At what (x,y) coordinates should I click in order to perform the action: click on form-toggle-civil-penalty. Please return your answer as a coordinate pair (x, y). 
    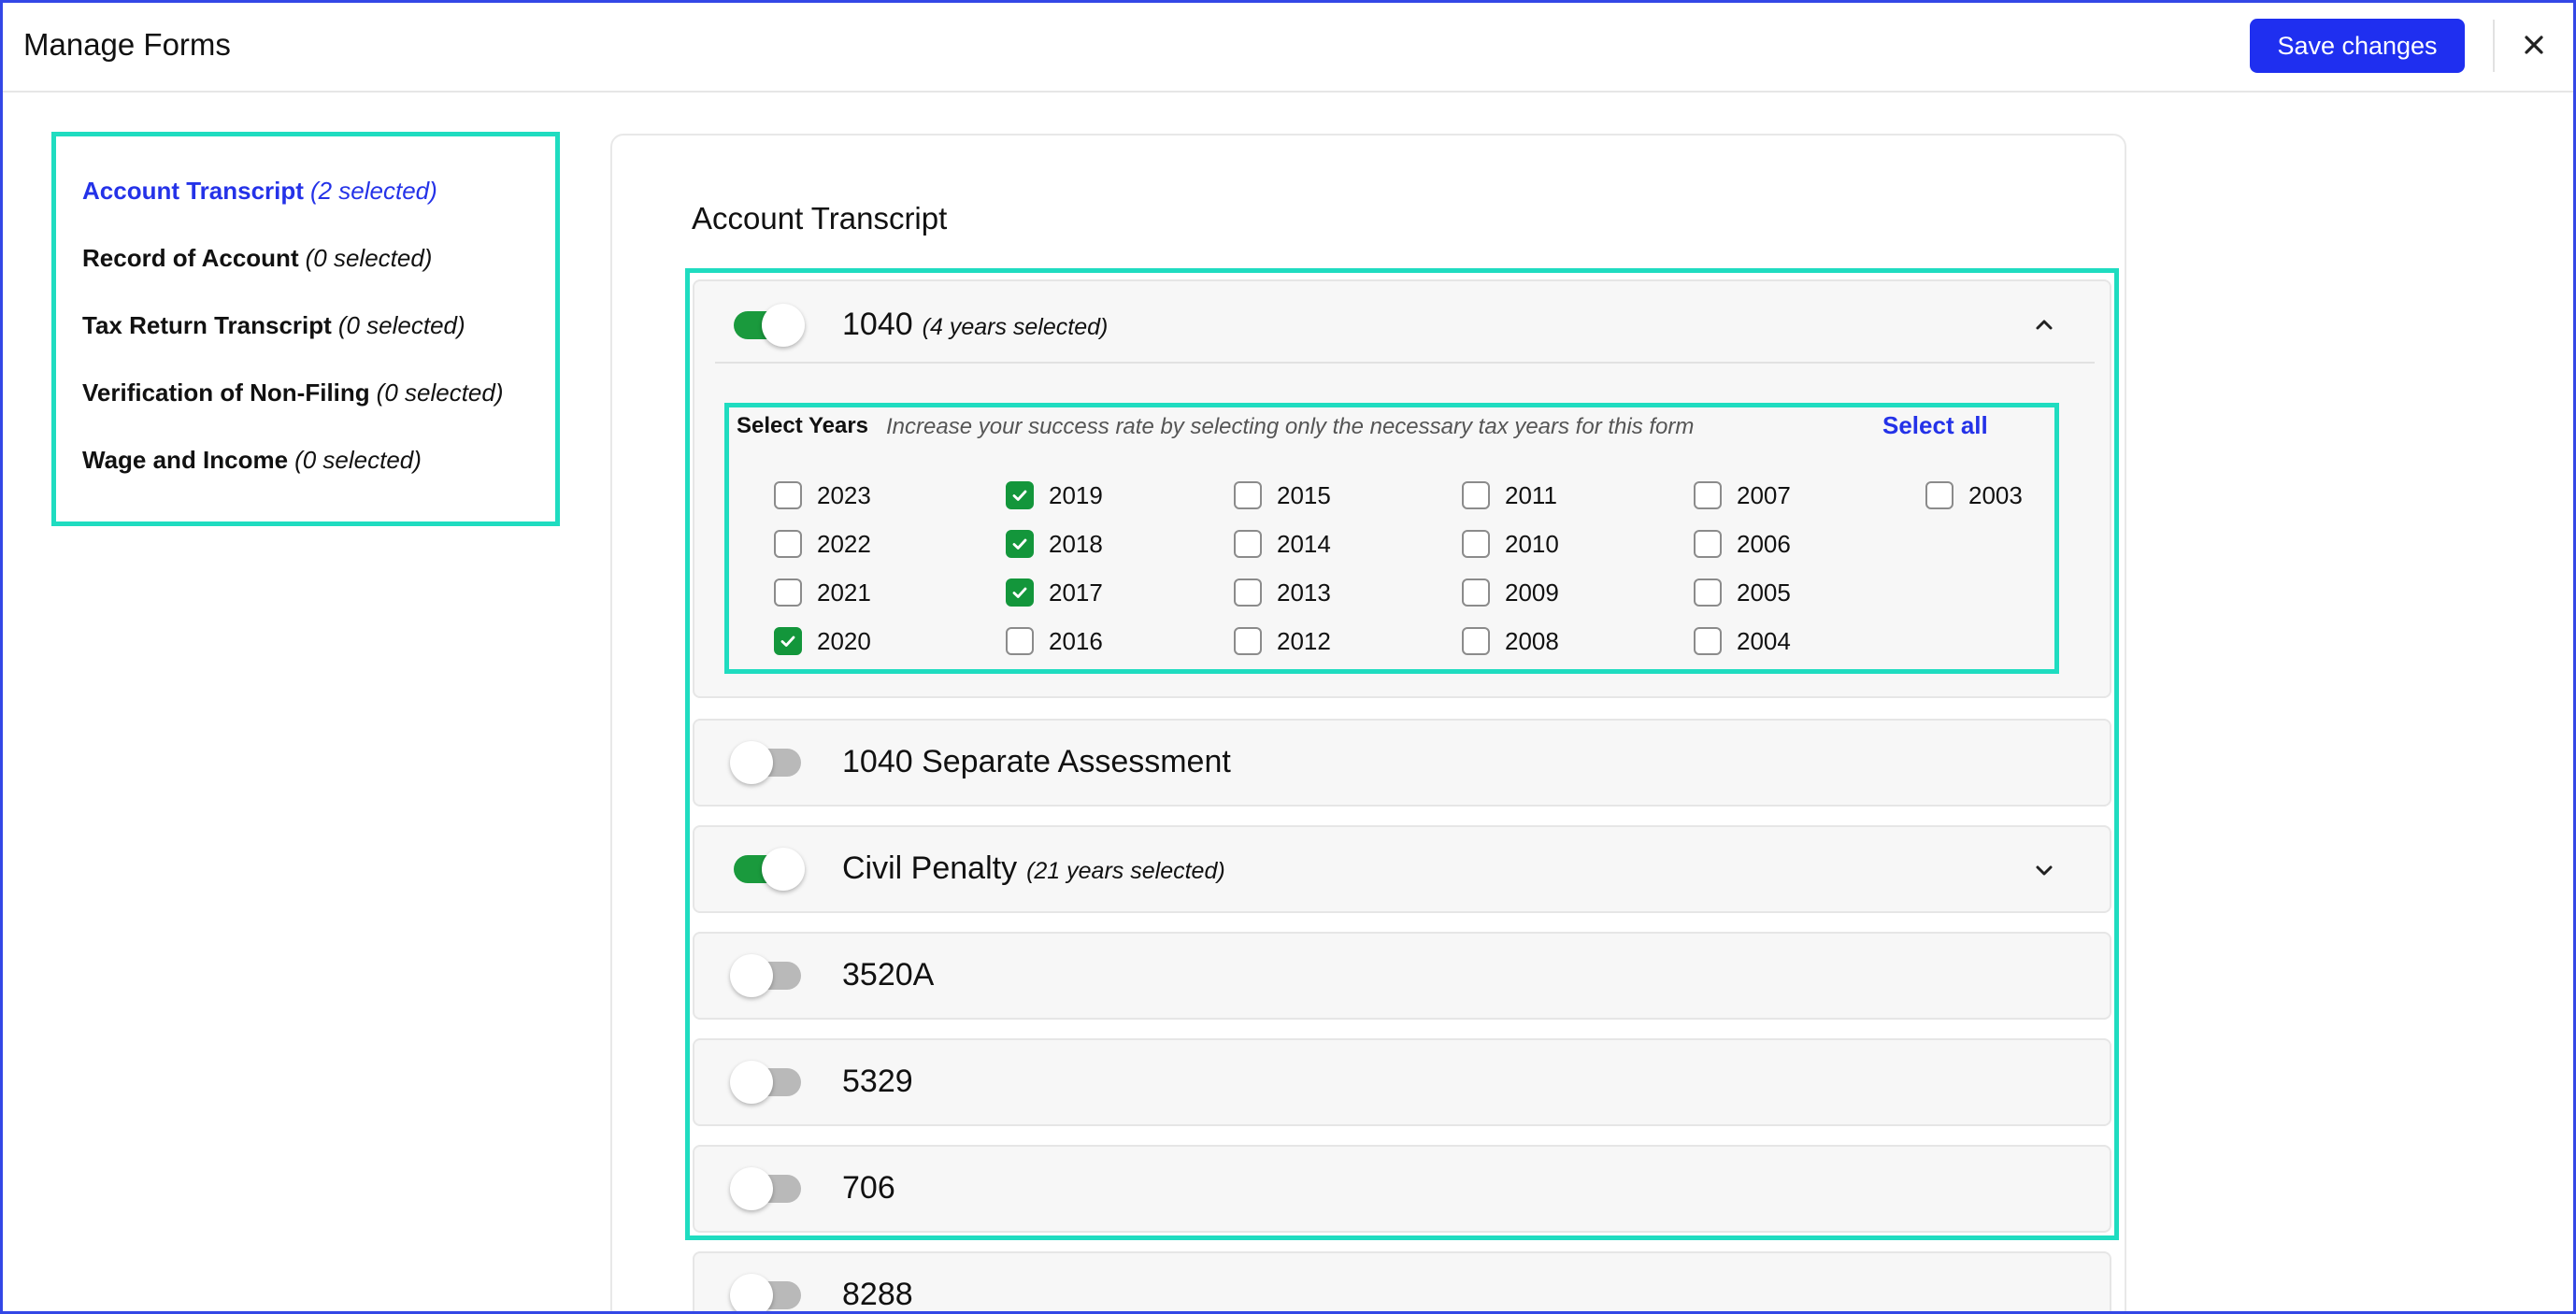
    Looking at the image, I should click on (769, 869).